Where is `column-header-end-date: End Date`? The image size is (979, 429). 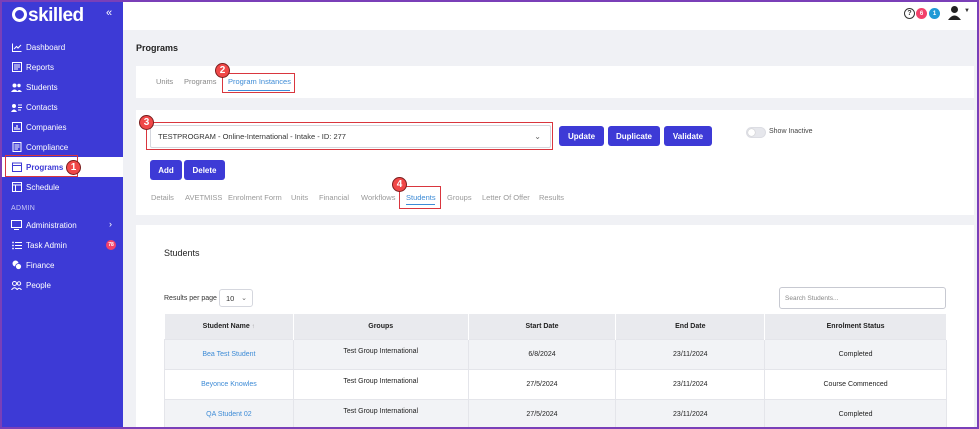 column-header-end-date: End Date is located at coordinates (690, 326).